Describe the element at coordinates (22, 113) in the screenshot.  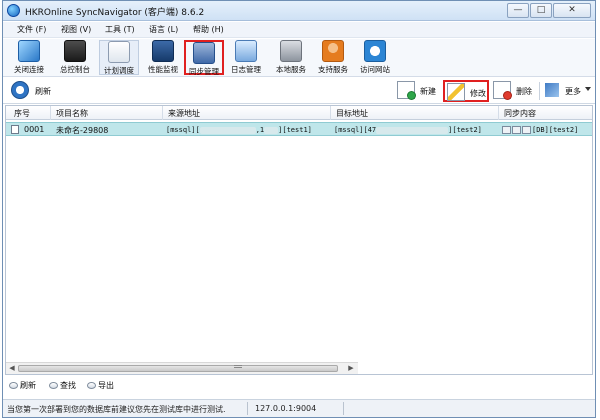
I see `column-header-index: 序号` at that location.